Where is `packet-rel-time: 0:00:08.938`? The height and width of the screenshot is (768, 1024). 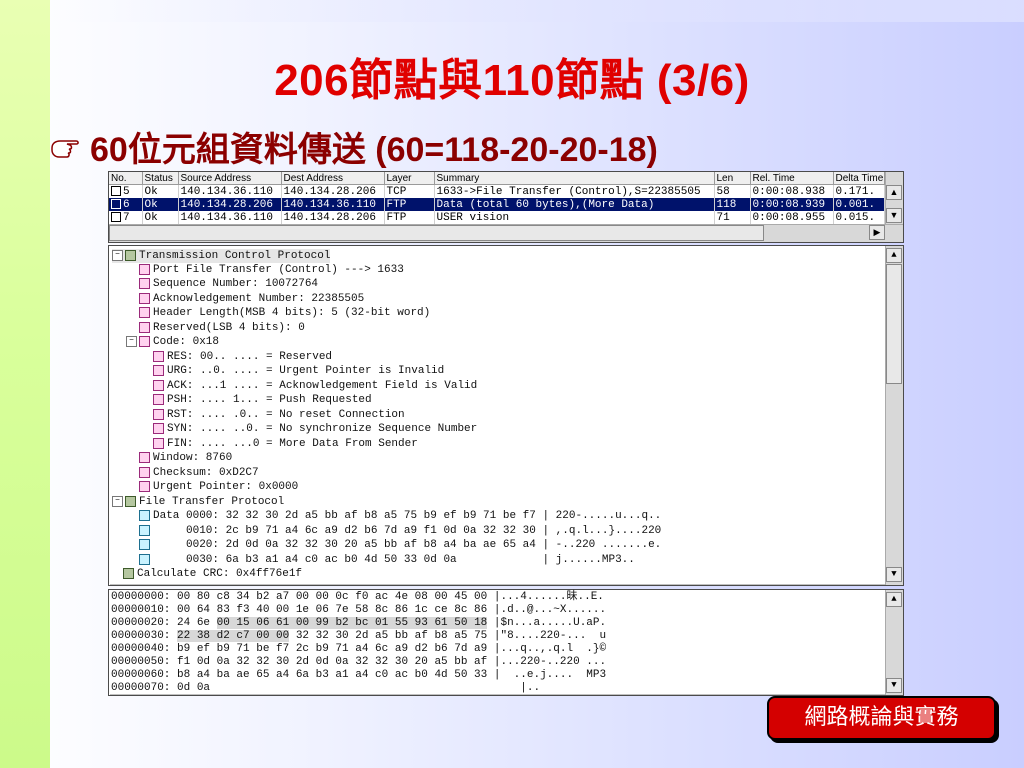 packet-rel-time: 0:00:08.938 is located at coordinates (792, 191).